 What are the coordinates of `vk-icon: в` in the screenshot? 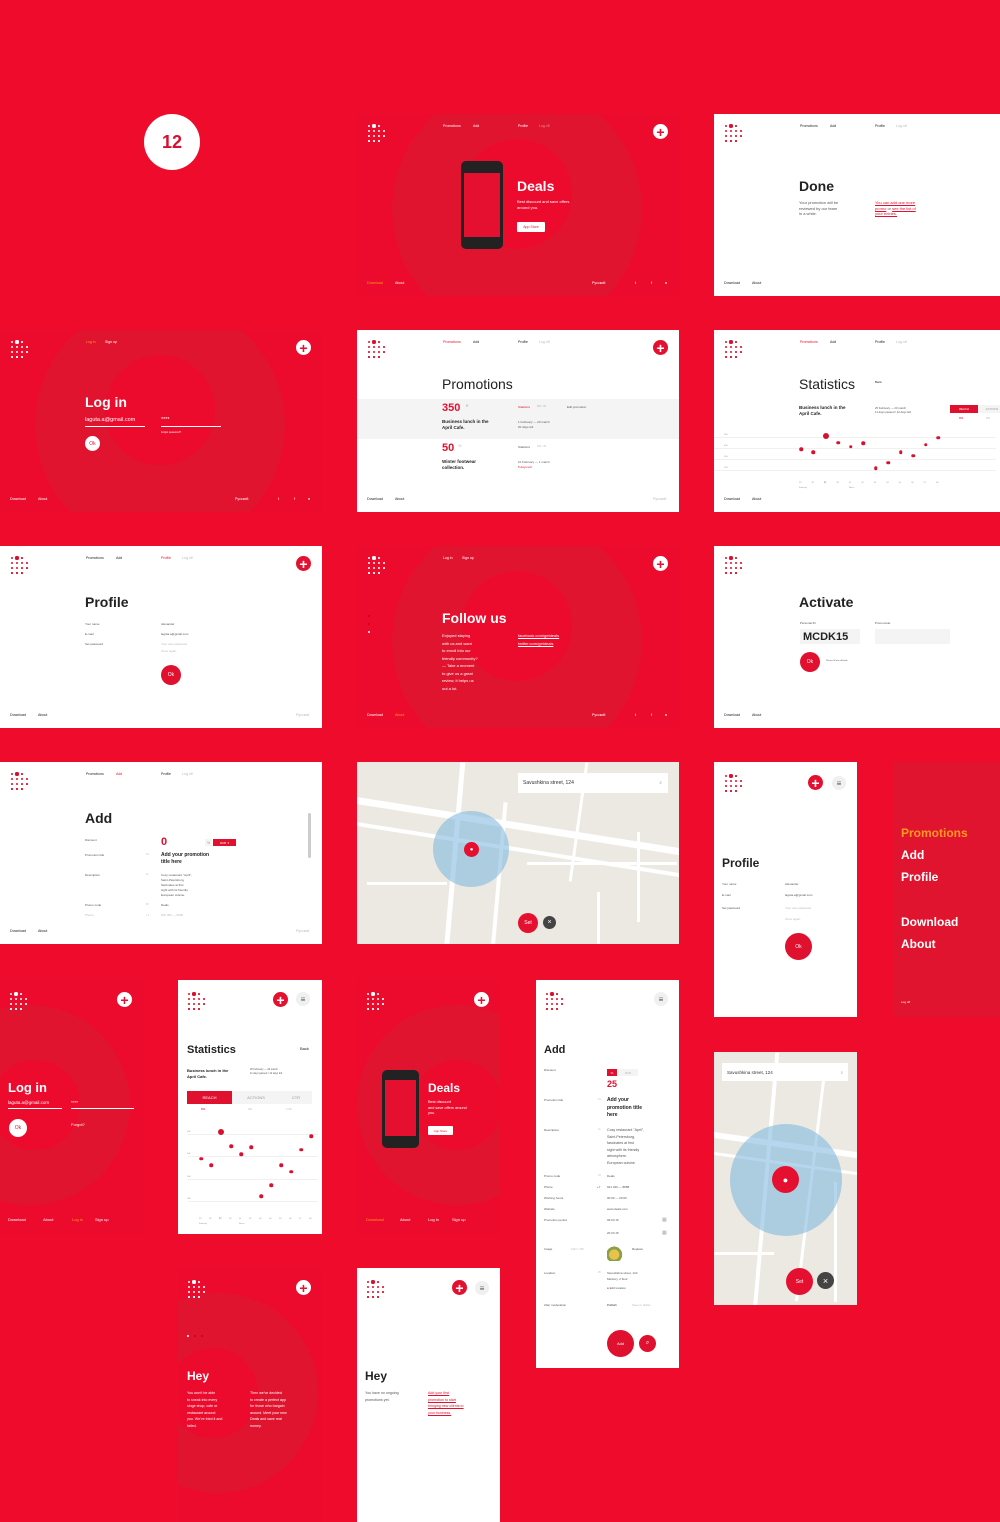 It's located at (309, 498).